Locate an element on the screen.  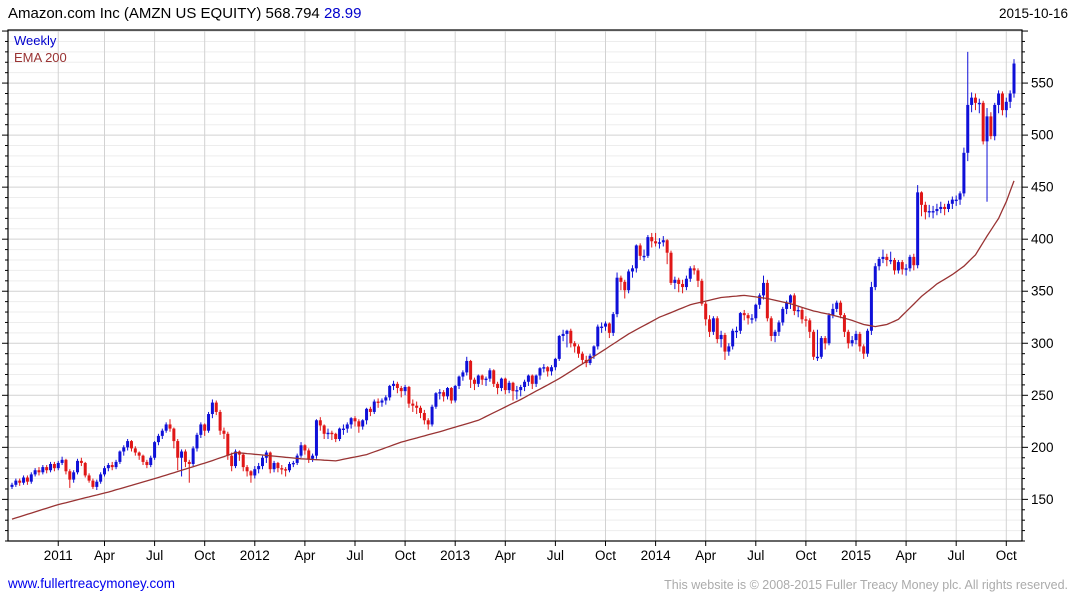
svg-text: 350 is located at coordinates (1042, 291).